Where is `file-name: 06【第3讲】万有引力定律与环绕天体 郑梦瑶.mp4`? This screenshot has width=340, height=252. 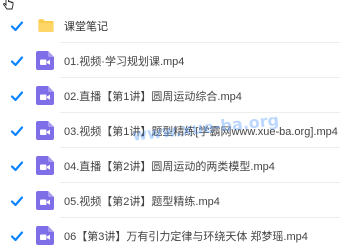
file-name: 06【第3讲】万有引力定律与环绕天体 郑梦瑶.mp4 is located at coordinates (186, 236).